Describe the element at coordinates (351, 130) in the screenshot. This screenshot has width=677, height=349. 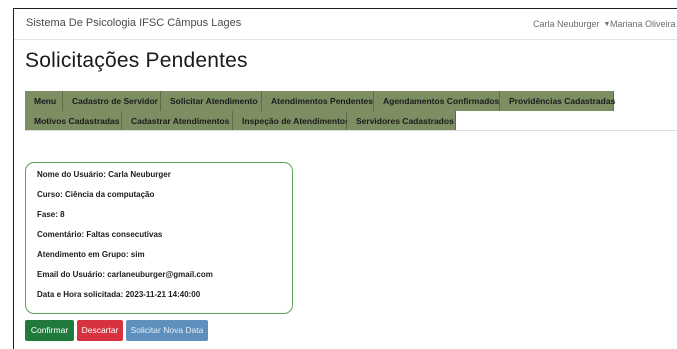
I see `tabs-divider` at that location.